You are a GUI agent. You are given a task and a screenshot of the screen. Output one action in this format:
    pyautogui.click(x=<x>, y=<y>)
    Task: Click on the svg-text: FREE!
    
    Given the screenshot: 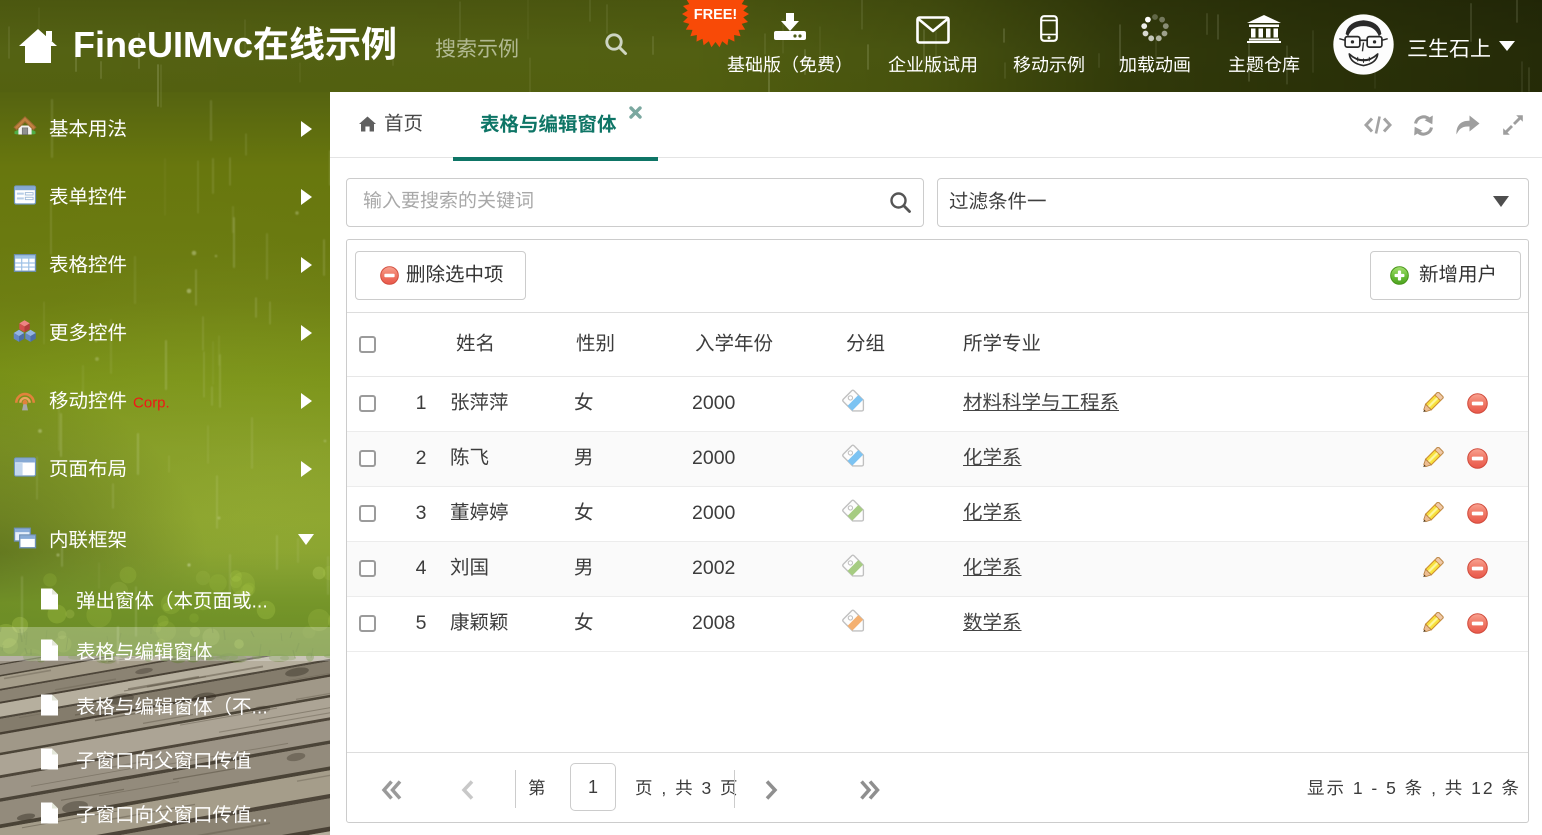 What is the action you would take?
    pyautogui.click(x=716, y=15)
    